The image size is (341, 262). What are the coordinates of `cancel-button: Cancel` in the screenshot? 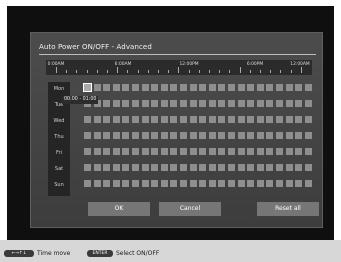 It's located at (190, 209).